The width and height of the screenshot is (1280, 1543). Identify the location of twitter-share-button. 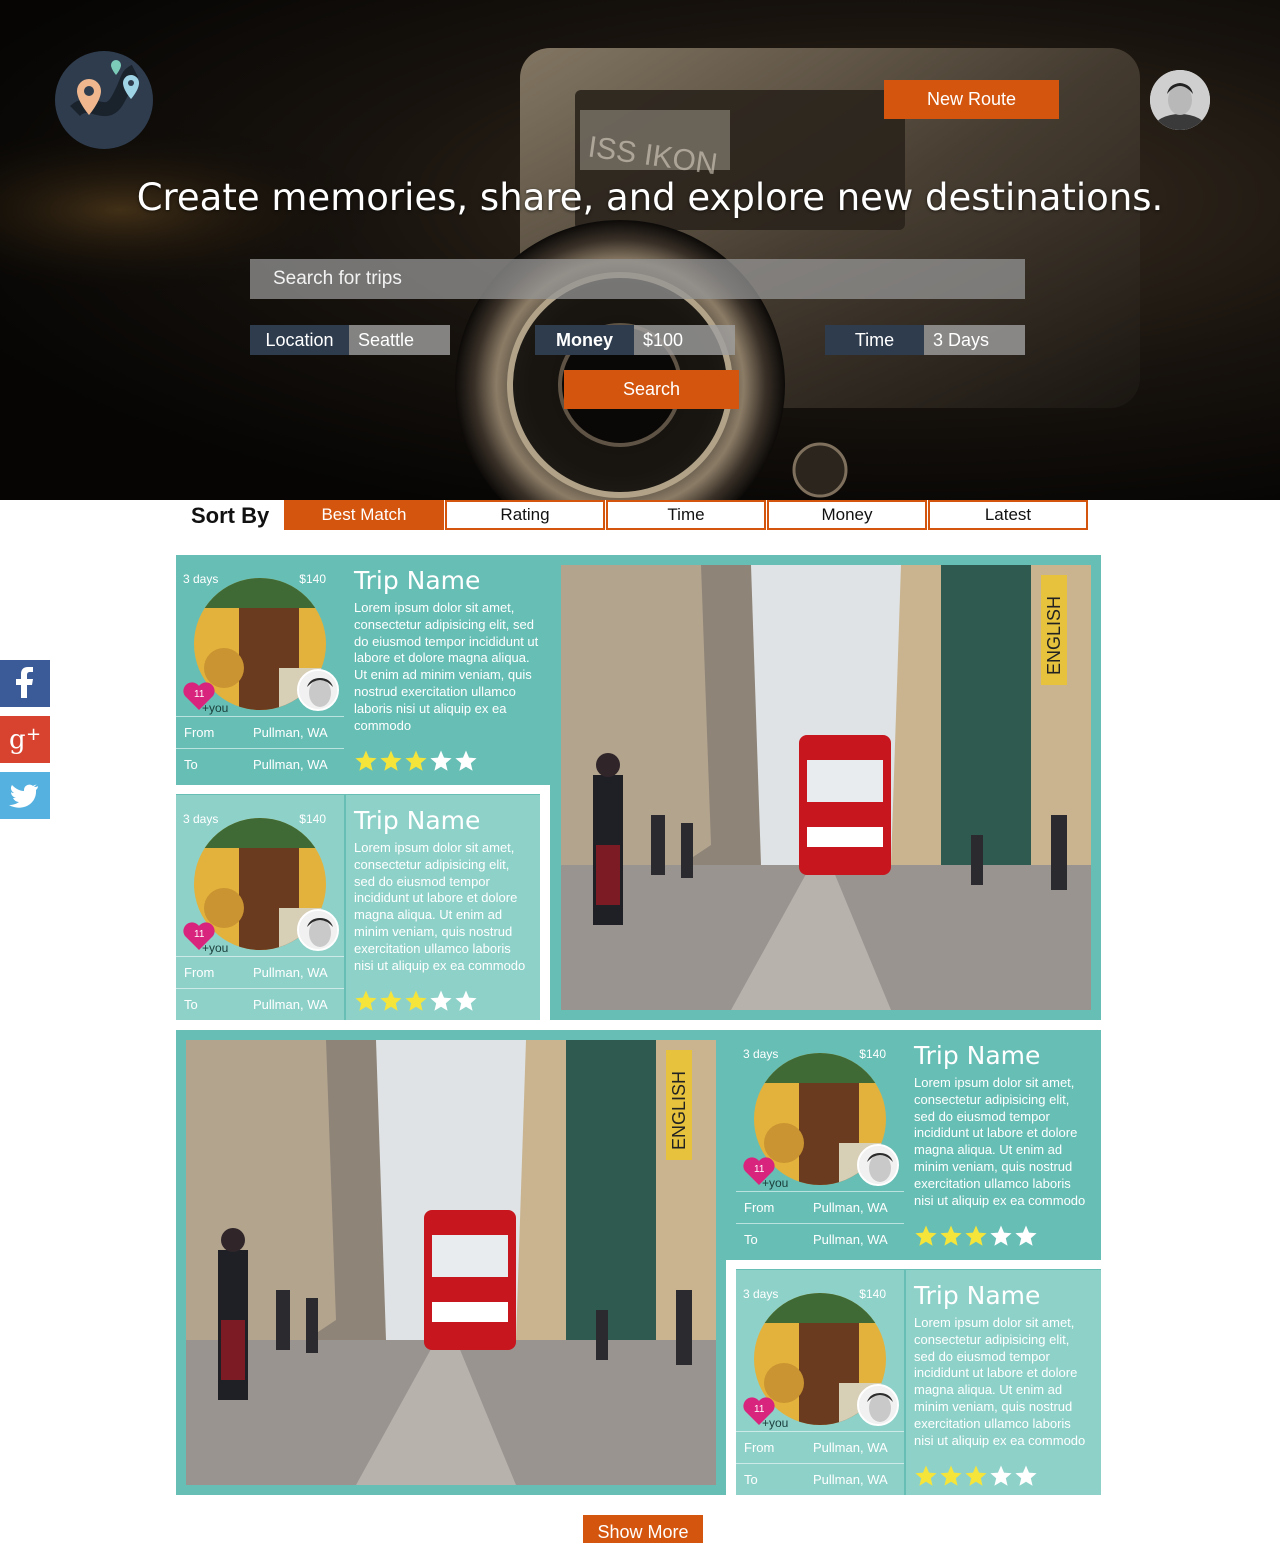
(25, 795).